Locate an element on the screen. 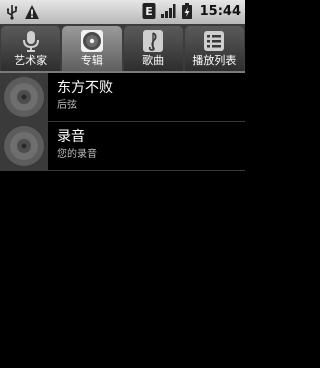  album-title: 东方不败 is located at coordinates (85, 88).